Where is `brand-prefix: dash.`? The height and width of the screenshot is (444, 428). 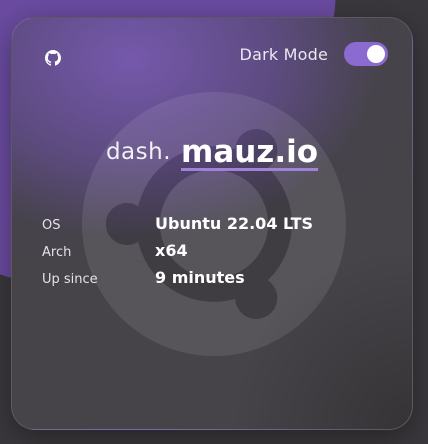
brand-prefix: dash. is located at coordinates (138, 152).